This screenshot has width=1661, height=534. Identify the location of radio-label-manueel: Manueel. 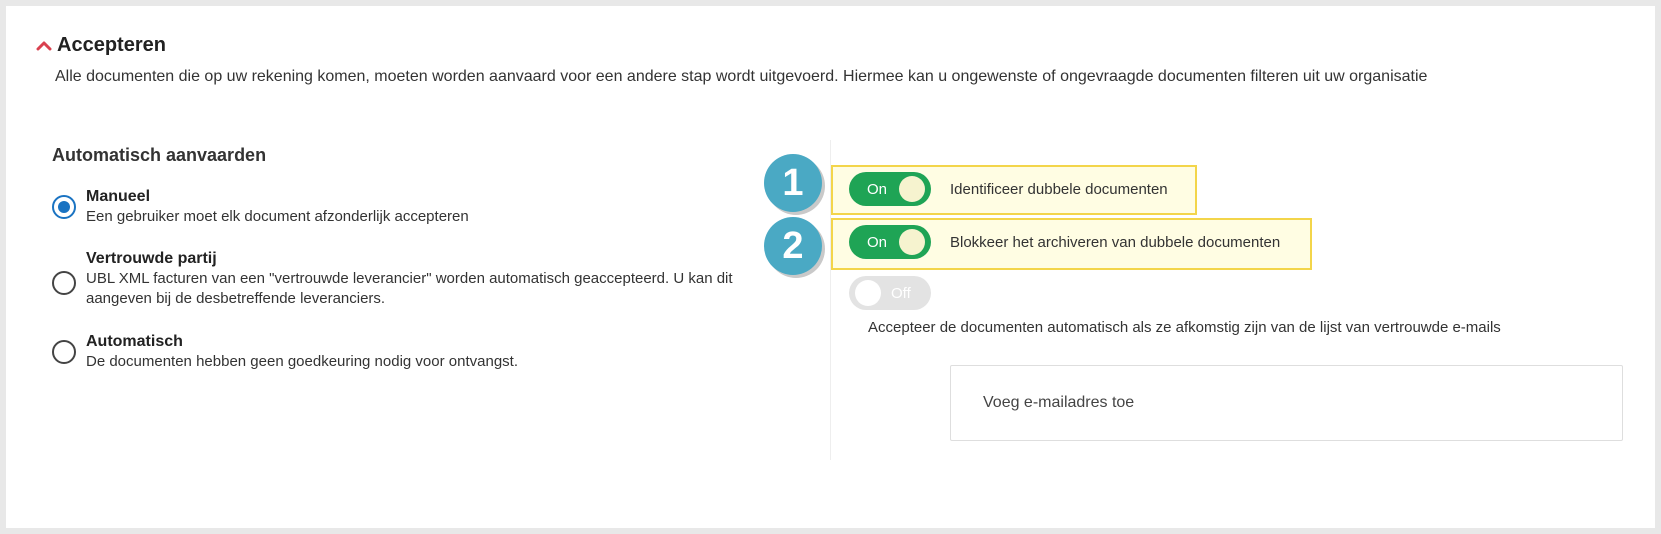
(118, 196).